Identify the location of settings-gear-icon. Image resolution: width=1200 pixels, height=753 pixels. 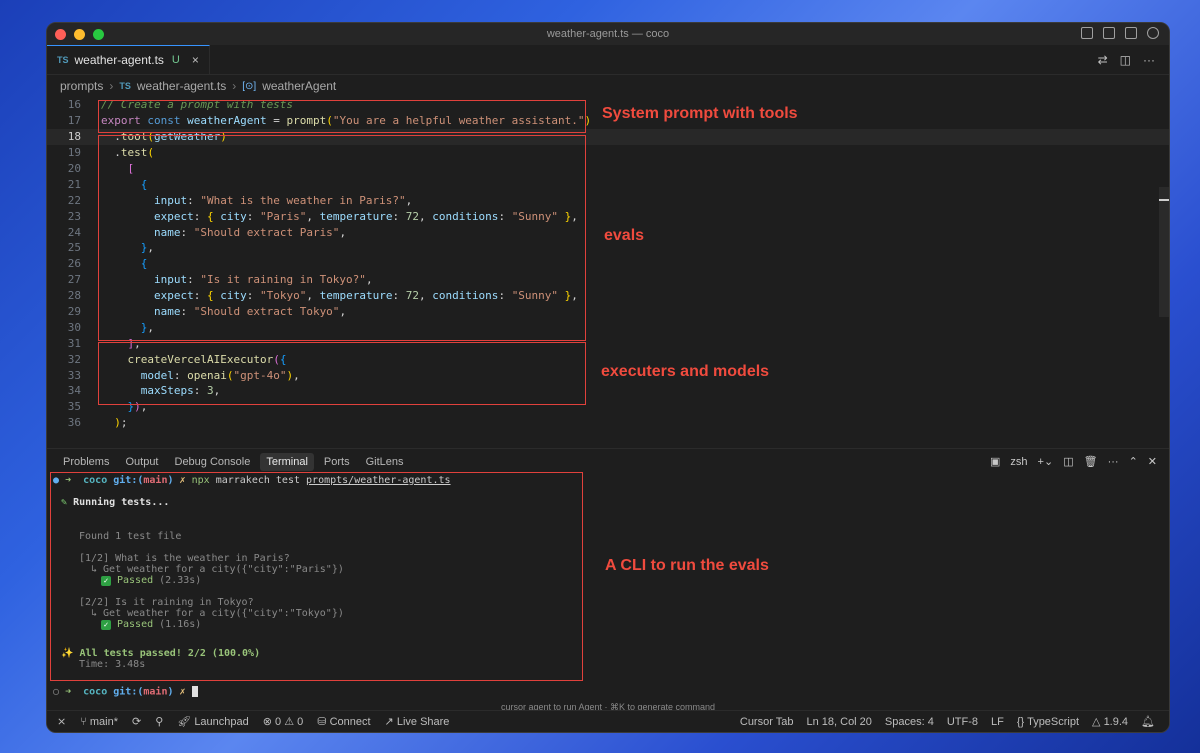
(1153, 33).